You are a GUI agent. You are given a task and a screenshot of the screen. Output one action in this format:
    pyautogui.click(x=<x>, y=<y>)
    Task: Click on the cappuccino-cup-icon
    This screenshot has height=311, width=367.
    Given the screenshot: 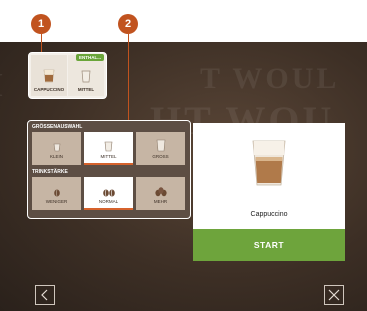 What is the action you would take?
    pyautogui.click(x=49, y=76)
    